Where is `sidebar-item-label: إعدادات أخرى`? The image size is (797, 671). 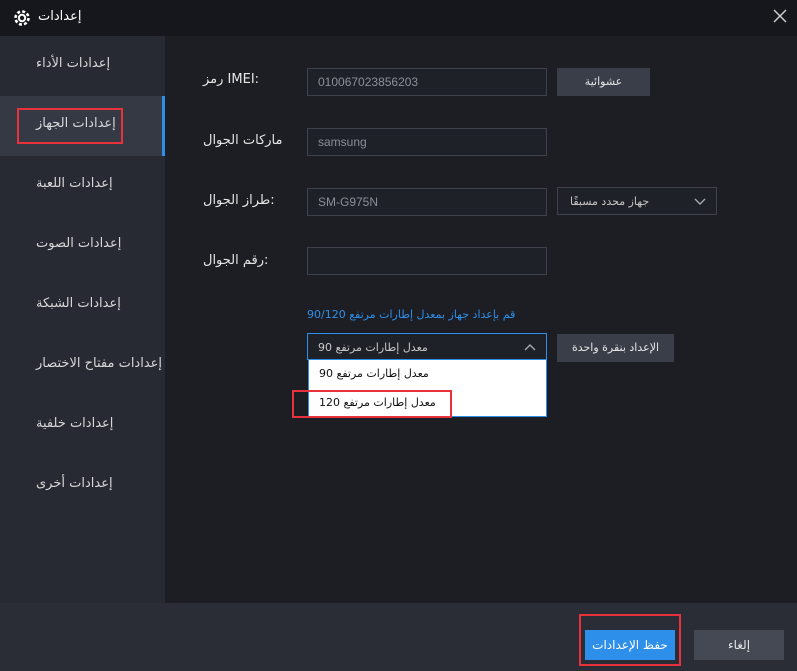 sidebar-item-label: إعدادات أخرى is located at coordinates (74, 483).